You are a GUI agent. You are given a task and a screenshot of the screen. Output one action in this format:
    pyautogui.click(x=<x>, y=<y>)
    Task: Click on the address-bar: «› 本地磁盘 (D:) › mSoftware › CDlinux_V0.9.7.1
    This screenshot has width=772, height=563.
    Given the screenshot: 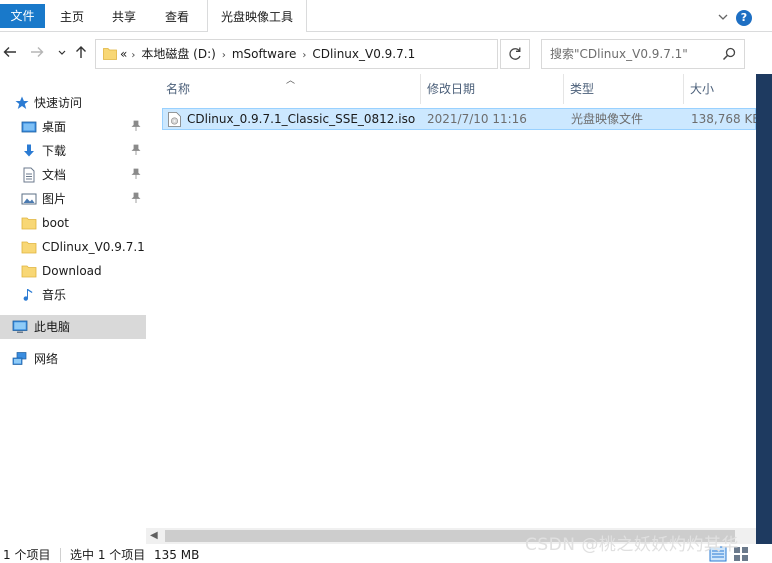 What is the action you would take?
    pyautogui.click(x=337, y=54)
    